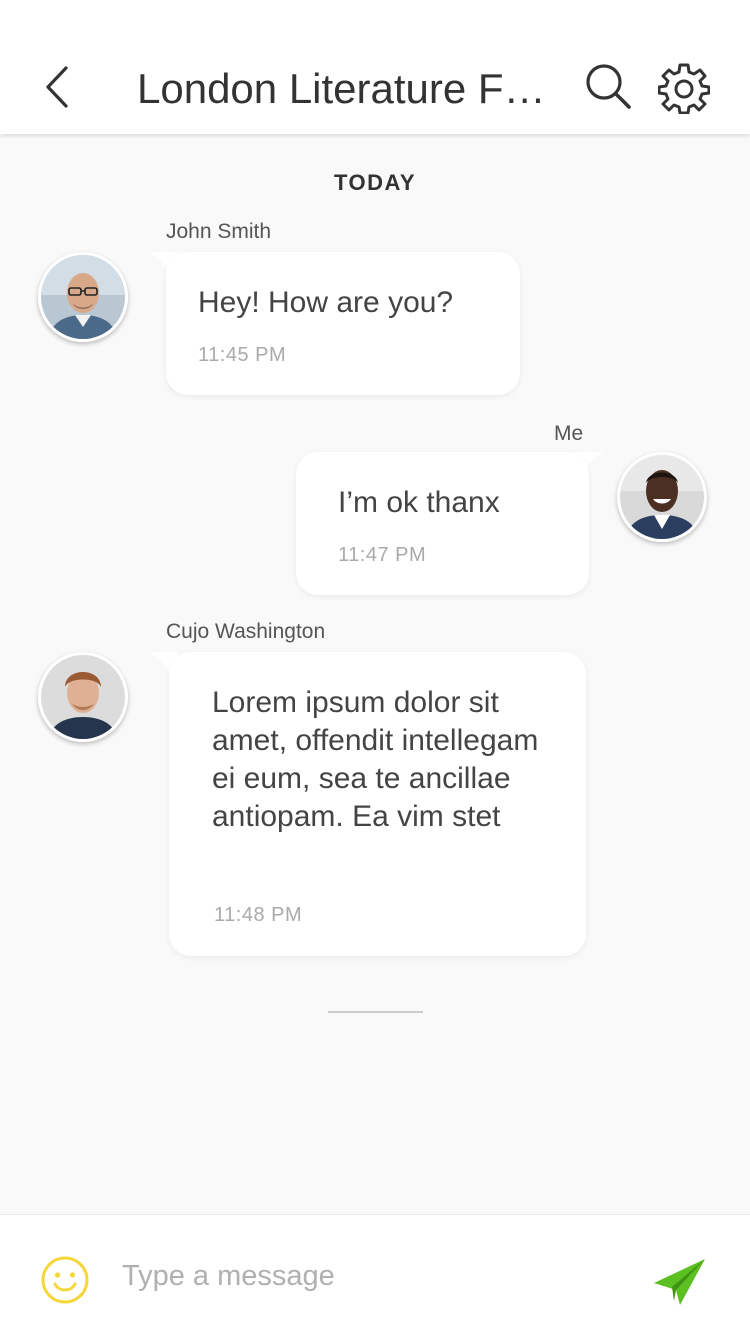 The height and width of the screenshot is (1334, 750). What do you see at coordinates (219, 231) in the screenshot?
I see `sender-name: John Smith` at bounding box center [219, 231].